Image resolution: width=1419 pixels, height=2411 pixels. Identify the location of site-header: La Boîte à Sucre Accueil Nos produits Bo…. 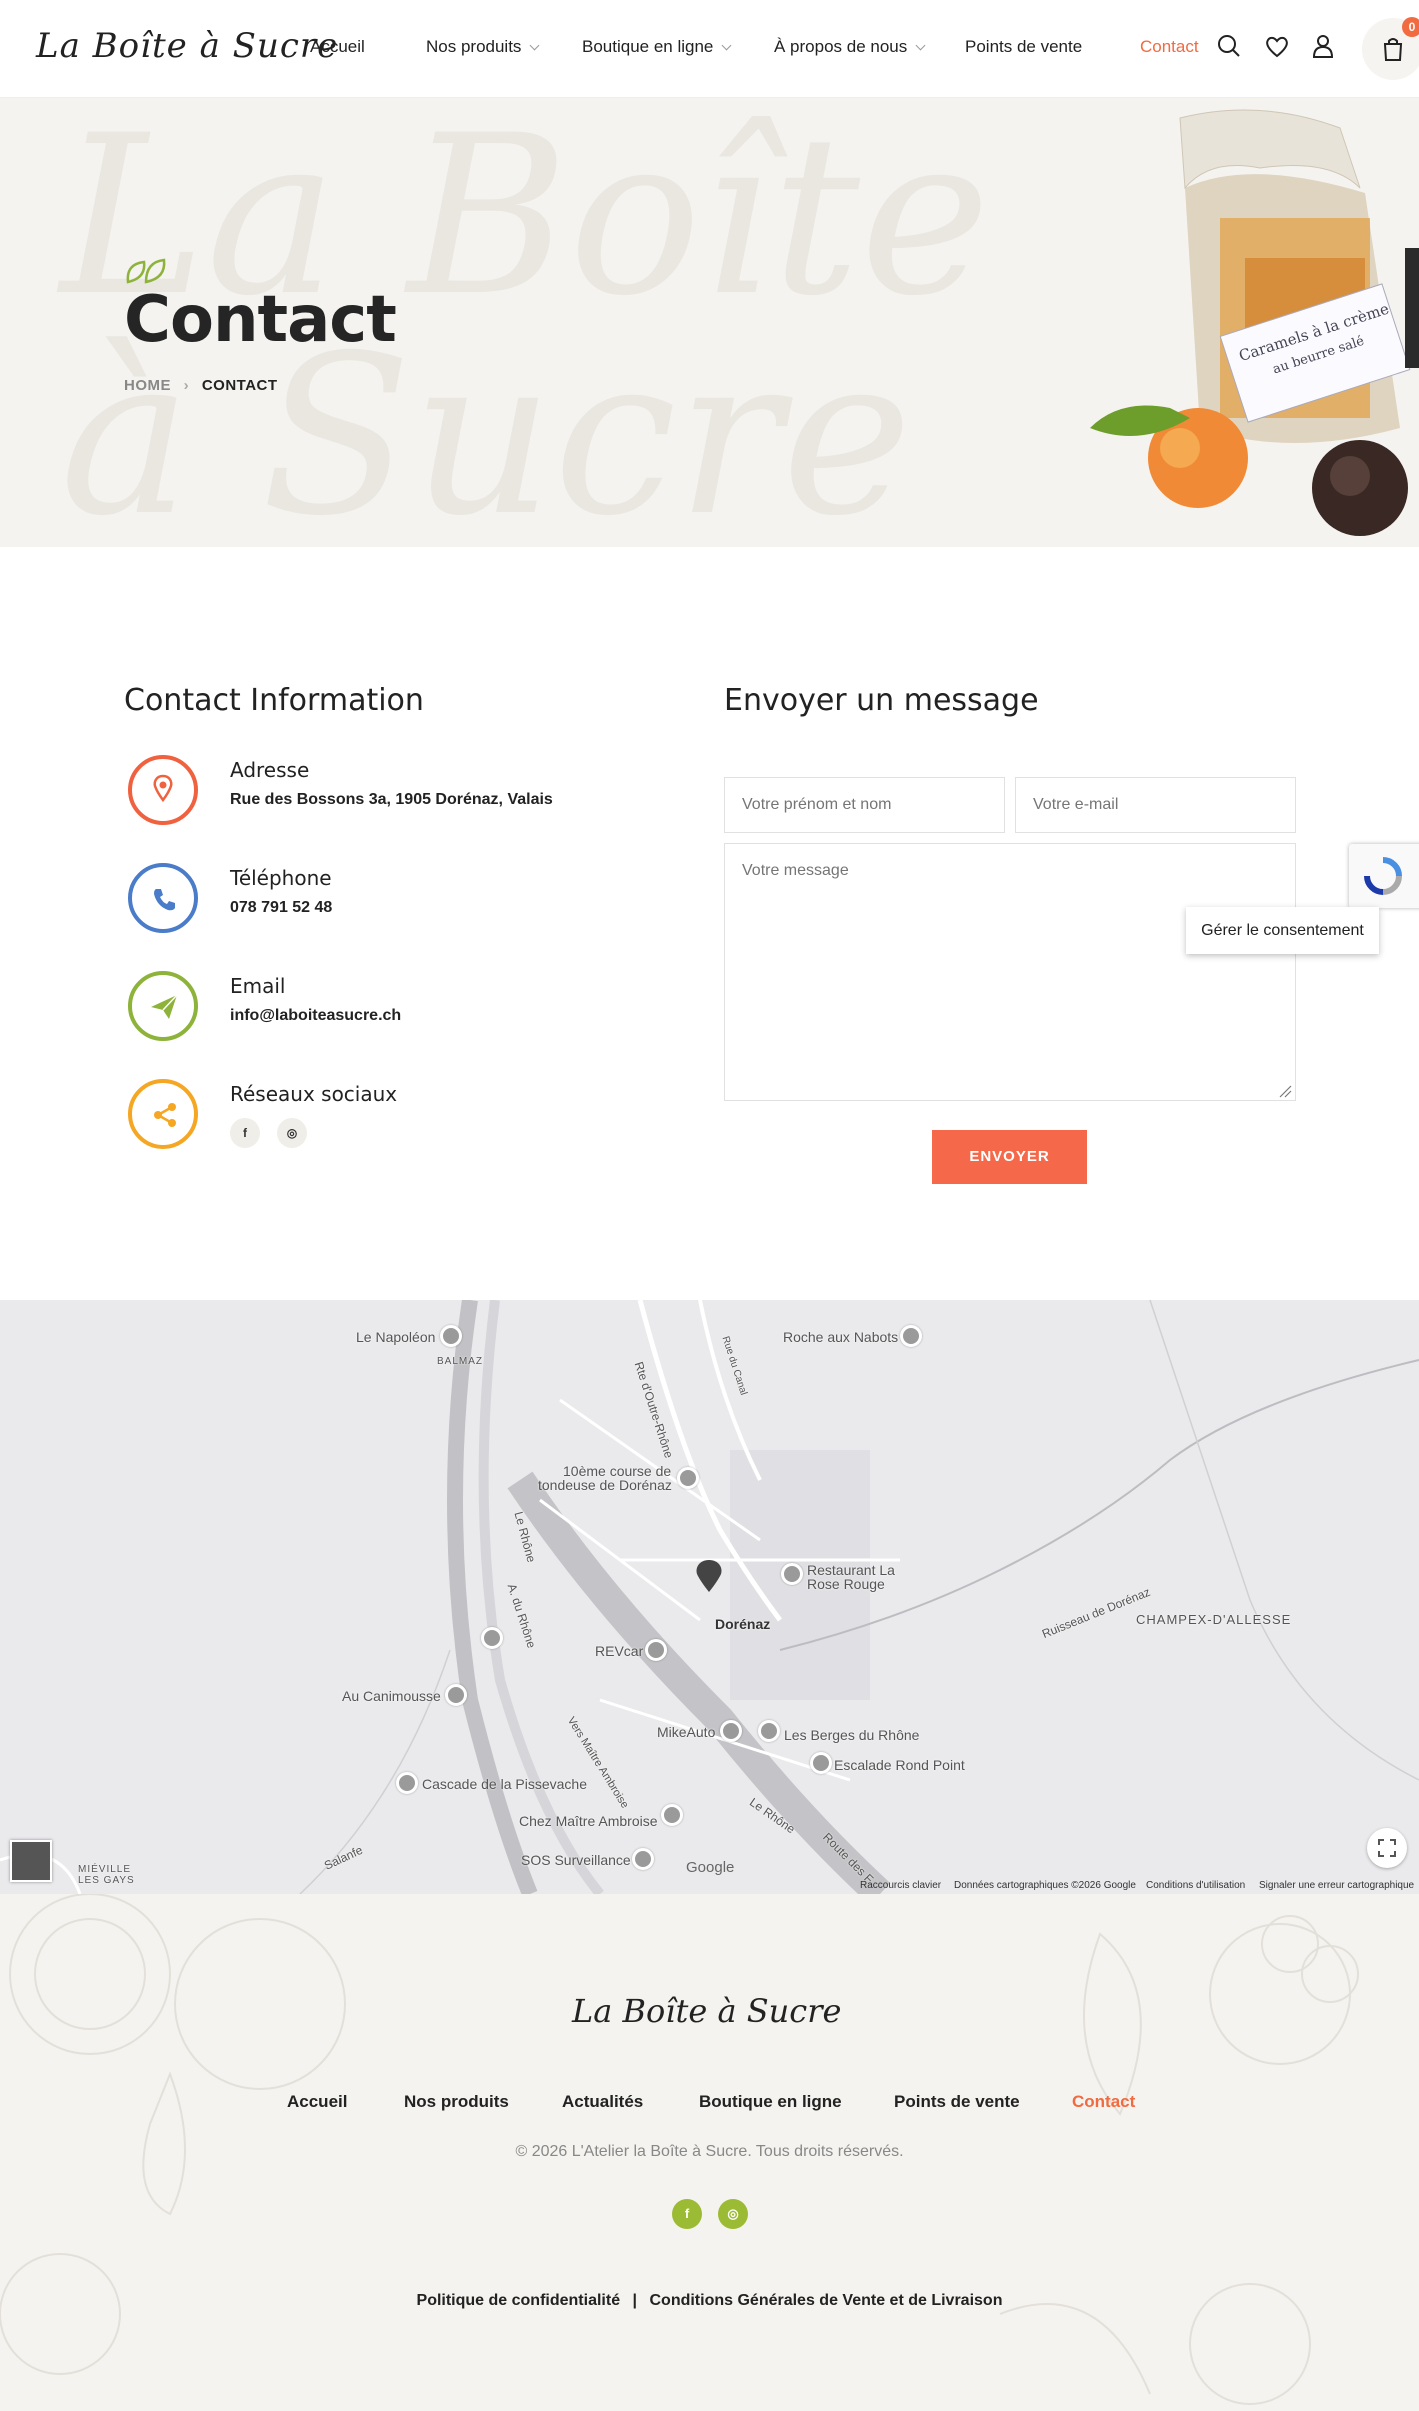
(709, 49).